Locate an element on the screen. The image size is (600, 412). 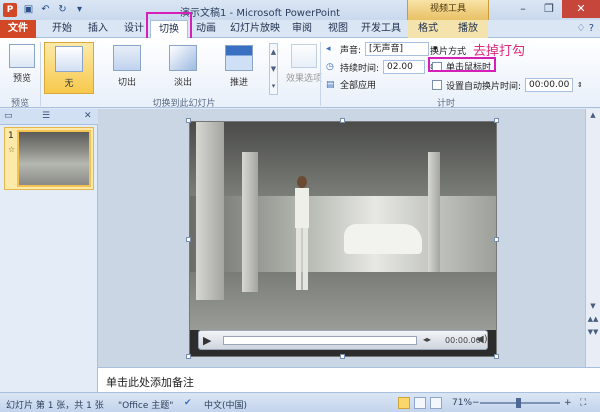
transition-marker-icon: ☆ is located at coordinates (12, 149).